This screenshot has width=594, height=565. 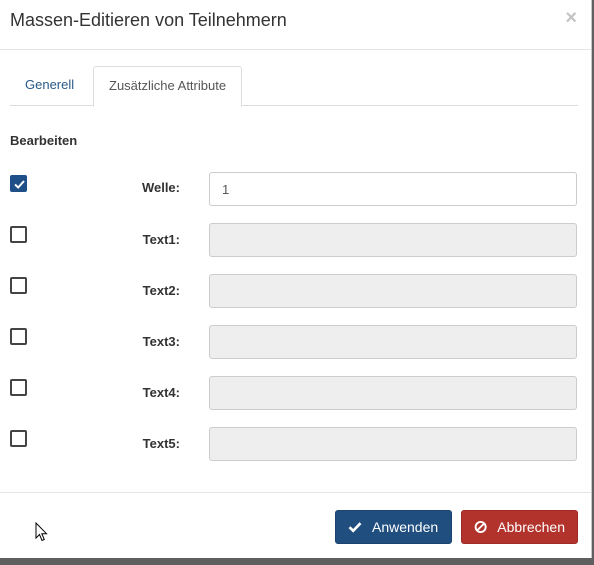 I want to click on field-row-text1: Text1:, so click(x=295, y=240).